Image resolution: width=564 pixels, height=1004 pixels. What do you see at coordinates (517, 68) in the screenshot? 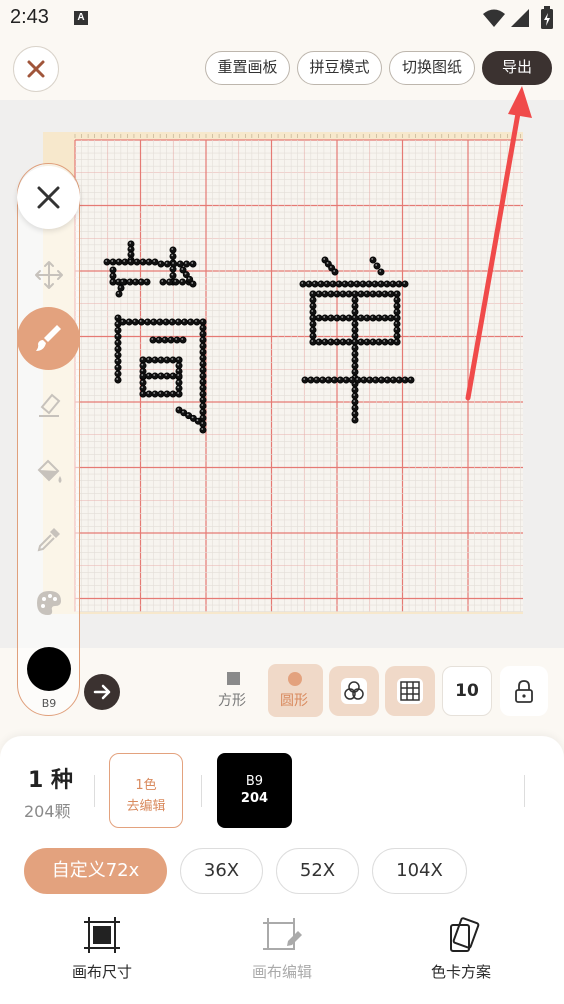
I see `export-button: 导出` at bounding box center [517, 68].